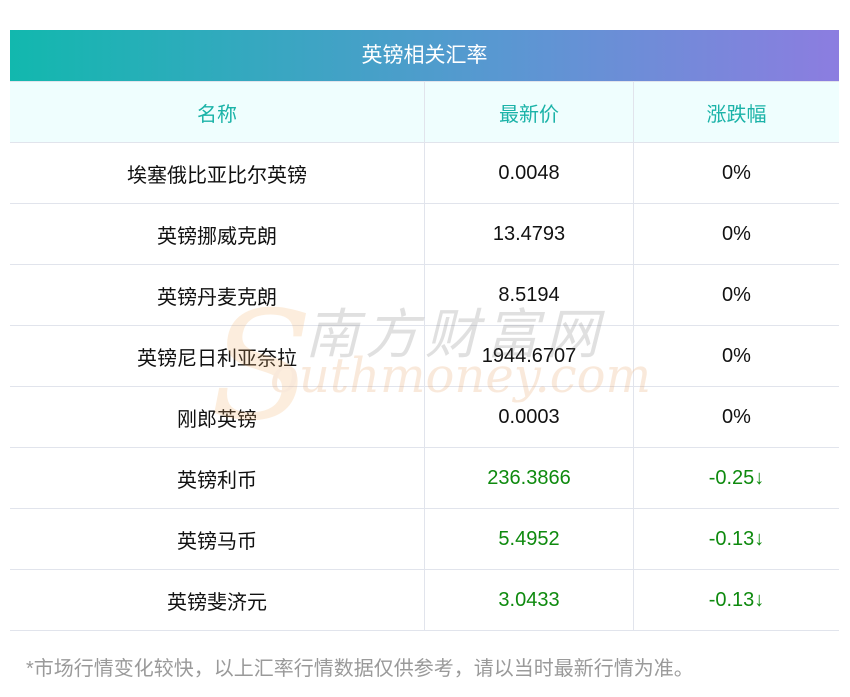  I want to click on table-row: 英镑丹麦克朗 8.5194 0%, so click(424, 295).